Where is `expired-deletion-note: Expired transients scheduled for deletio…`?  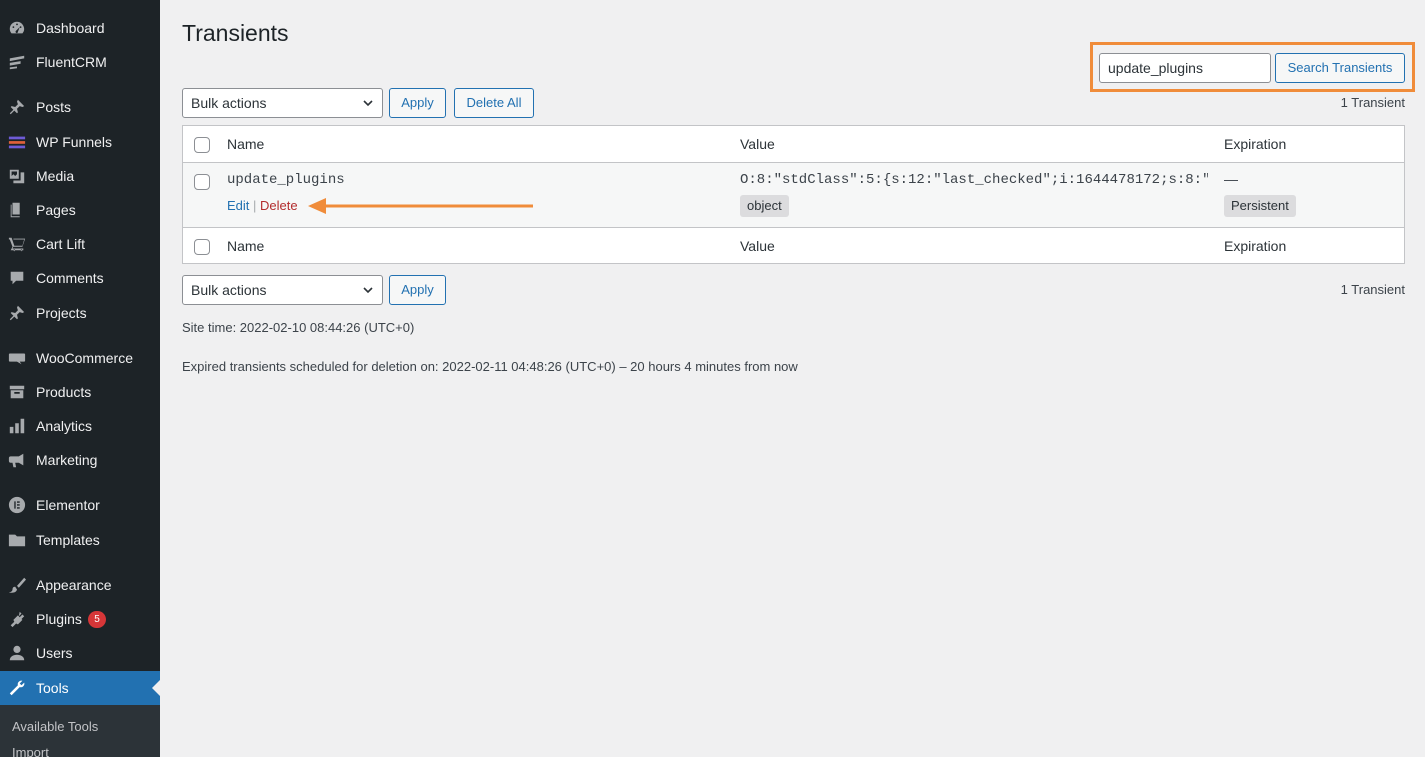
expired-deletion-note: Expired transients scheduled for deletio… is located at coordinates (490, 366).